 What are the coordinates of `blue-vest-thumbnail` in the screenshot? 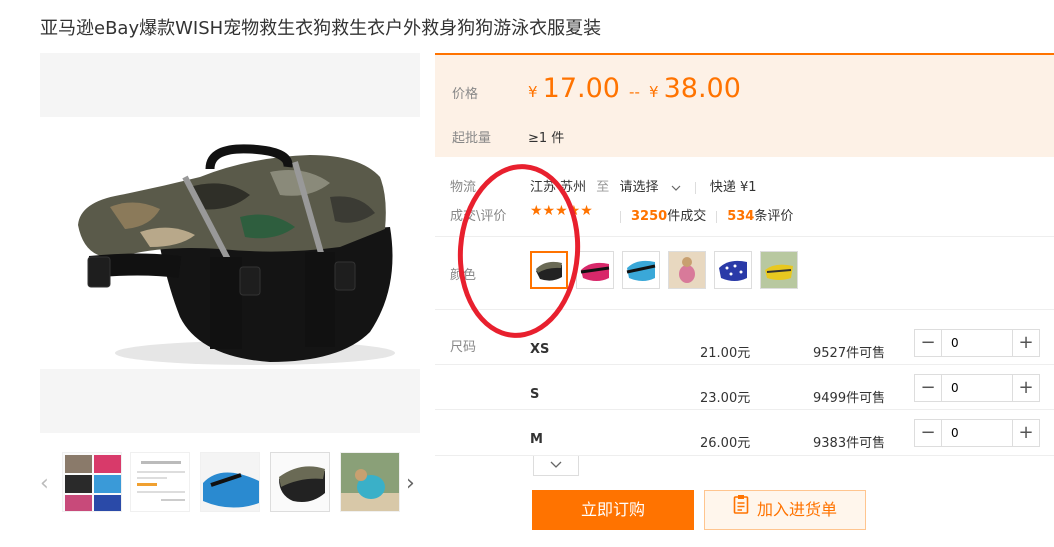 It's located at (230, 482).